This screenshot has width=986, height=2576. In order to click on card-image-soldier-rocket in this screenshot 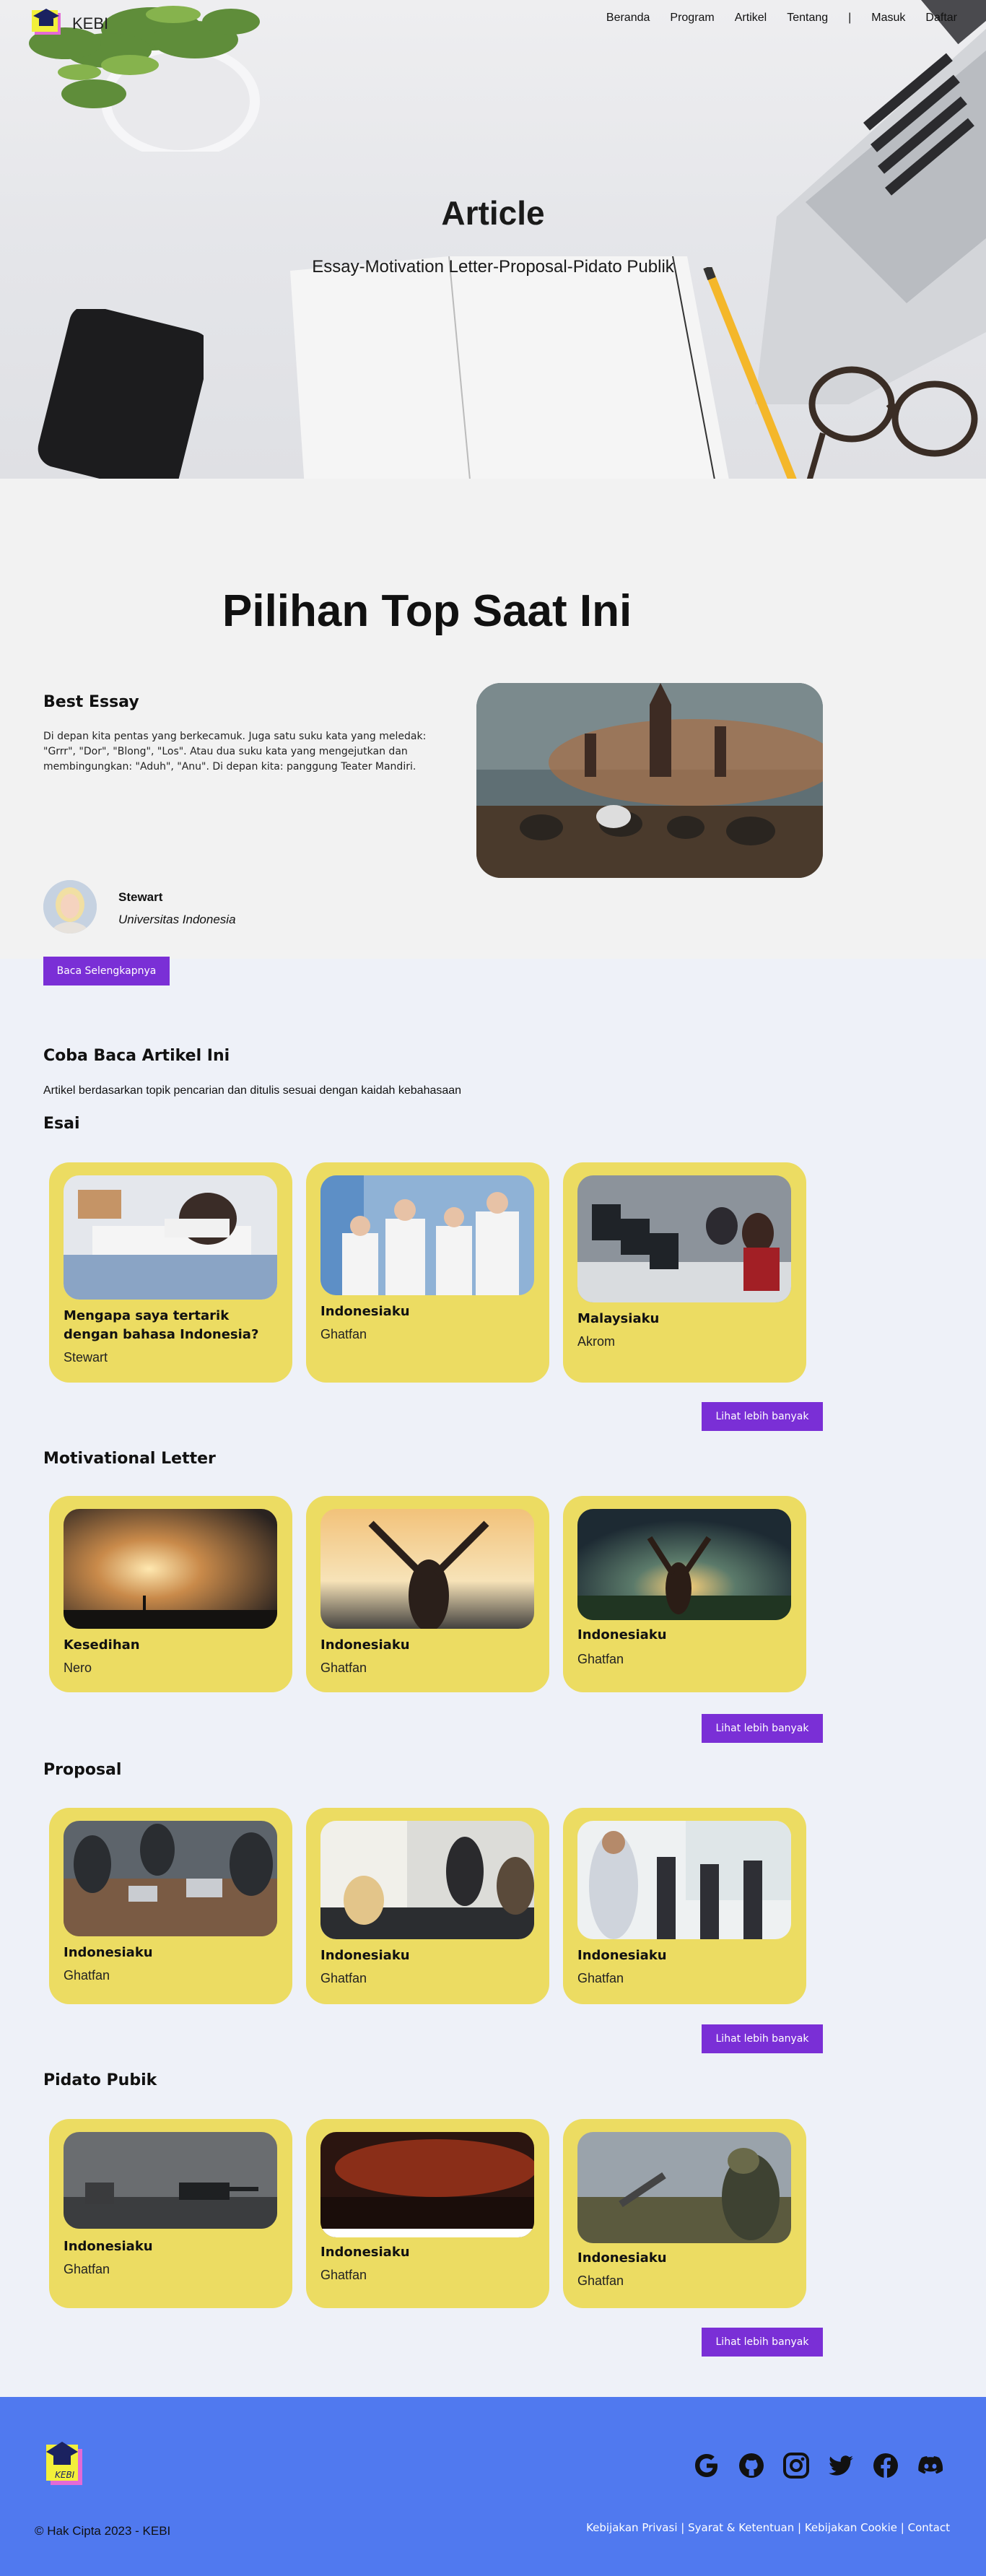, I will do `click(684, 2187)`.